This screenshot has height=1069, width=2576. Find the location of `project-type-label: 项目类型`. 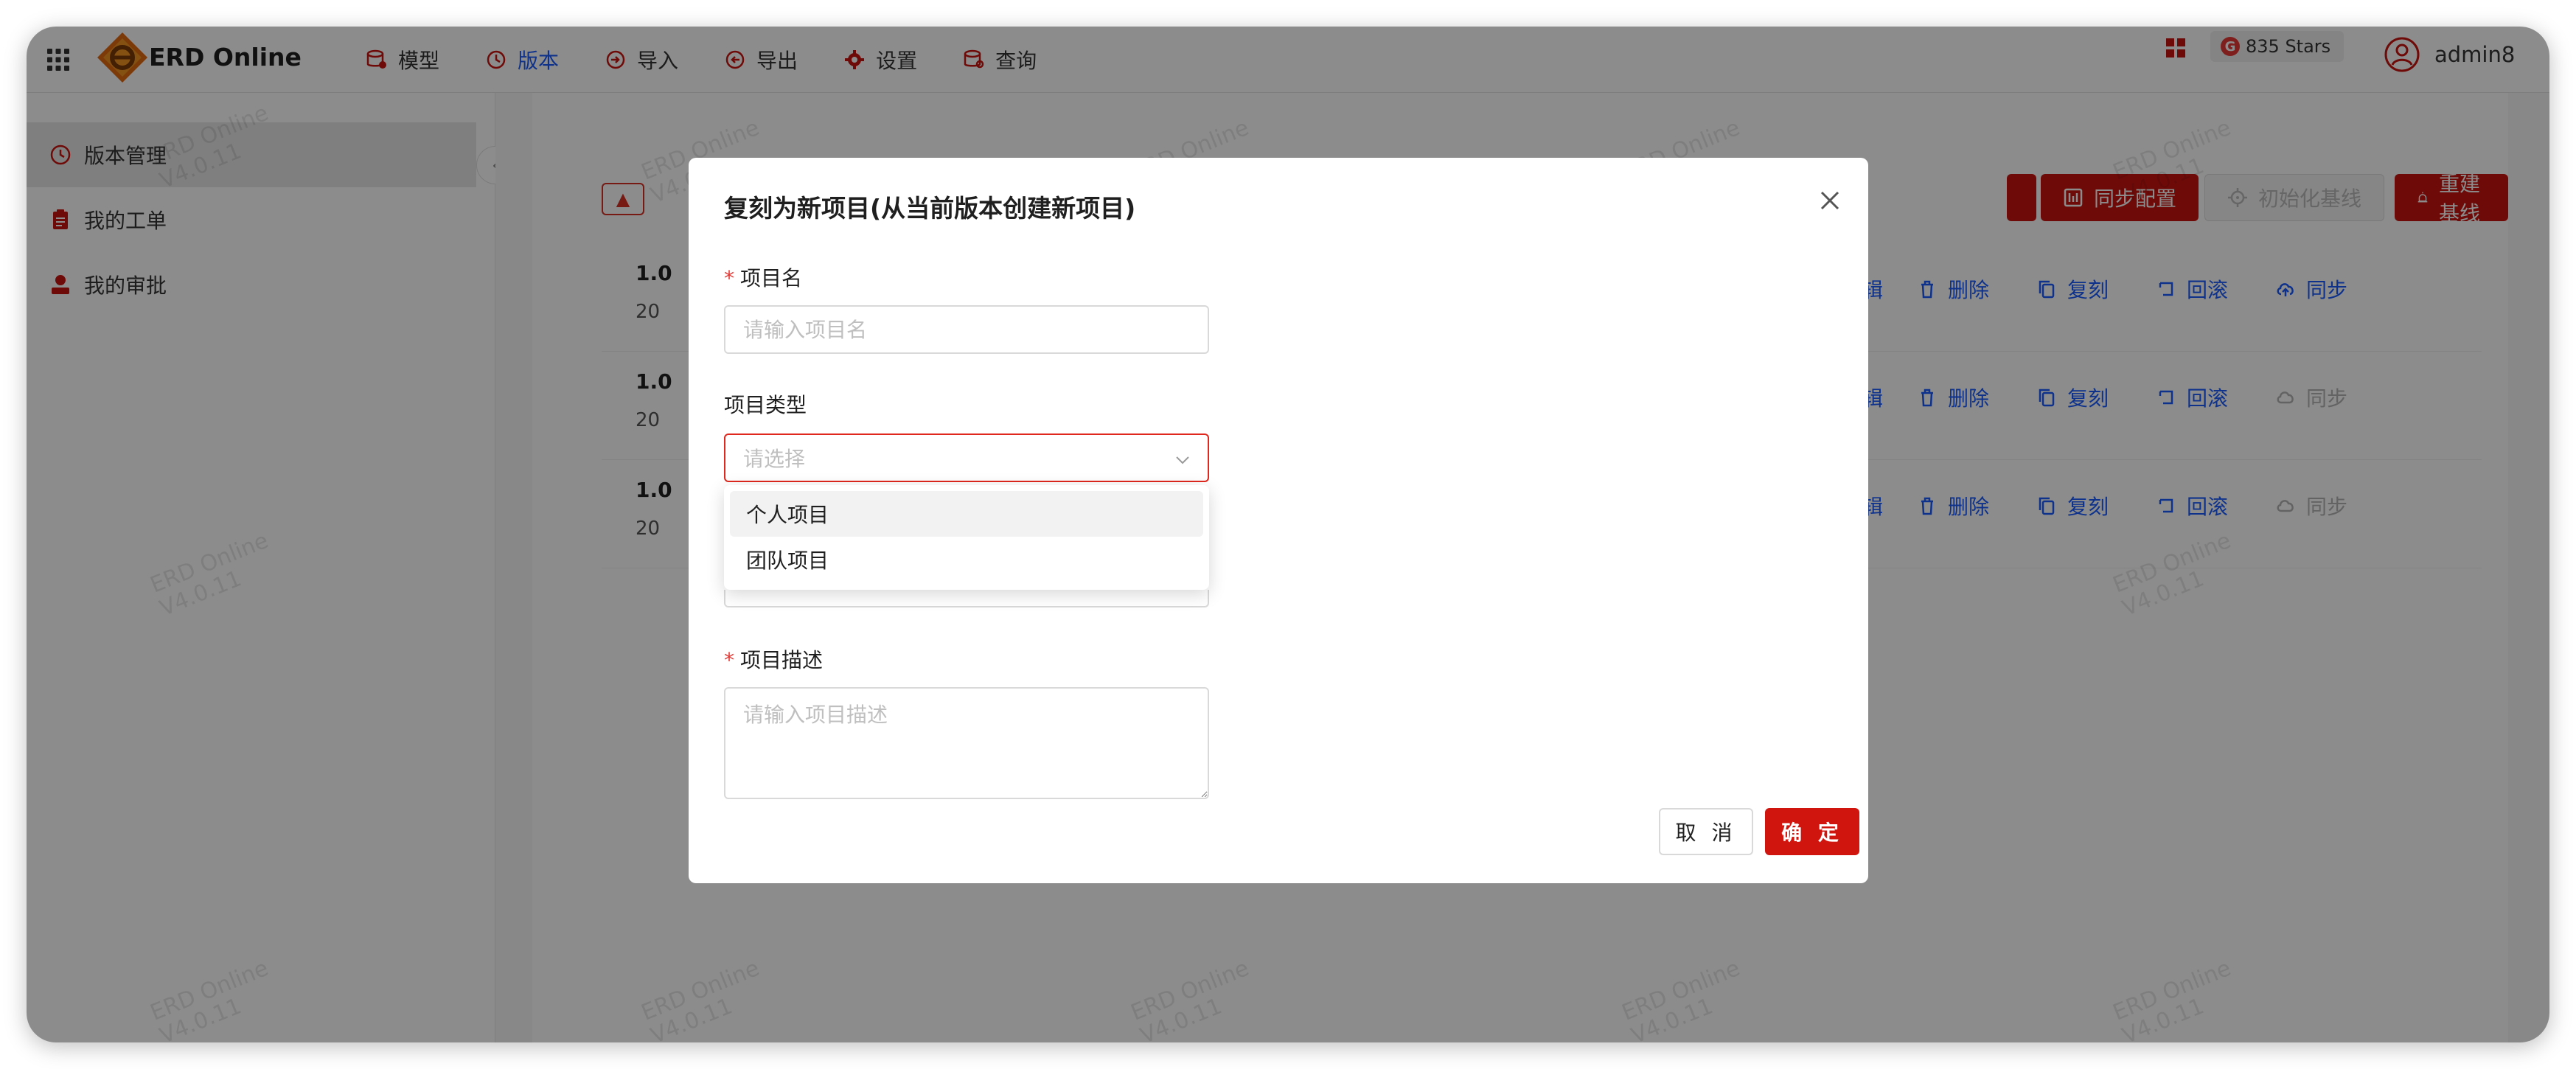

project-type-label: 项目类型 is located at coordinates (765, 405).